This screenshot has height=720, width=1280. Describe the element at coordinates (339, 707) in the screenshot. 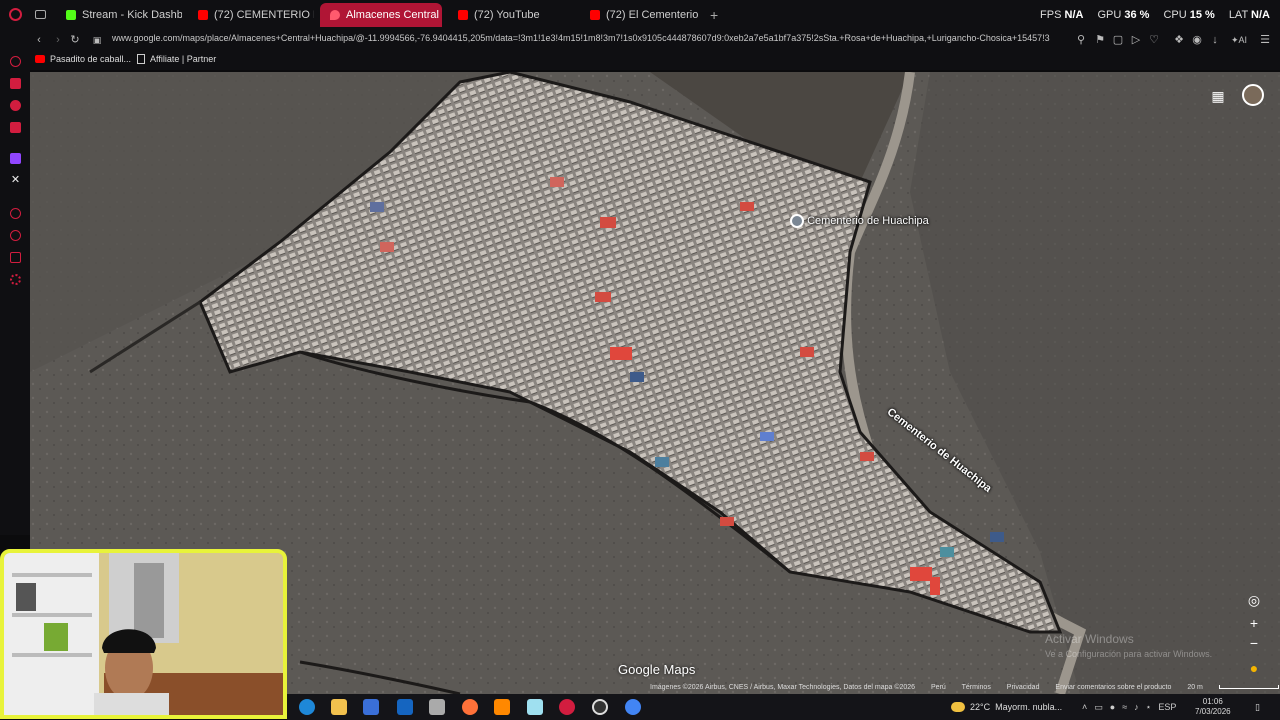

I see `file-explorer-icon` at that location.